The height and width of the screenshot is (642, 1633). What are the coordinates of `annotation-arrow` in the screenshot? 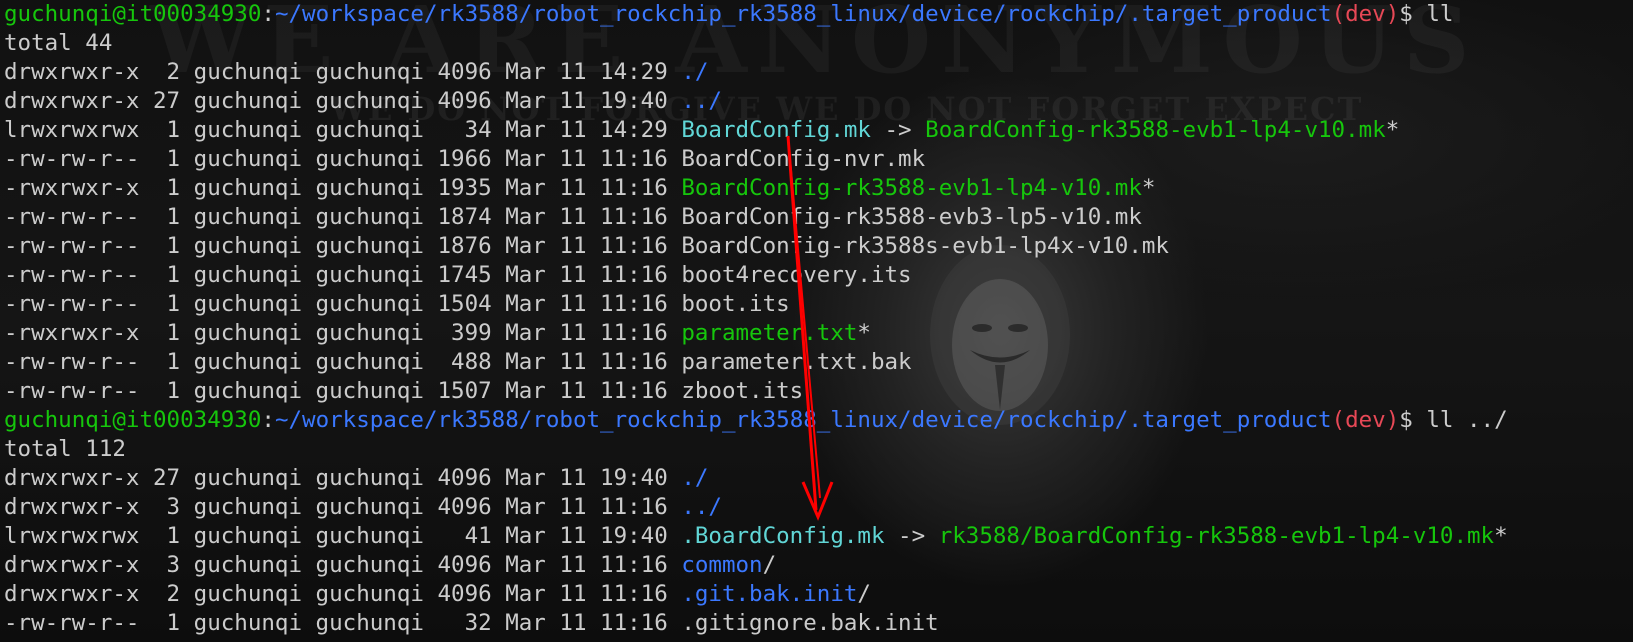 It's located at (810, 328).